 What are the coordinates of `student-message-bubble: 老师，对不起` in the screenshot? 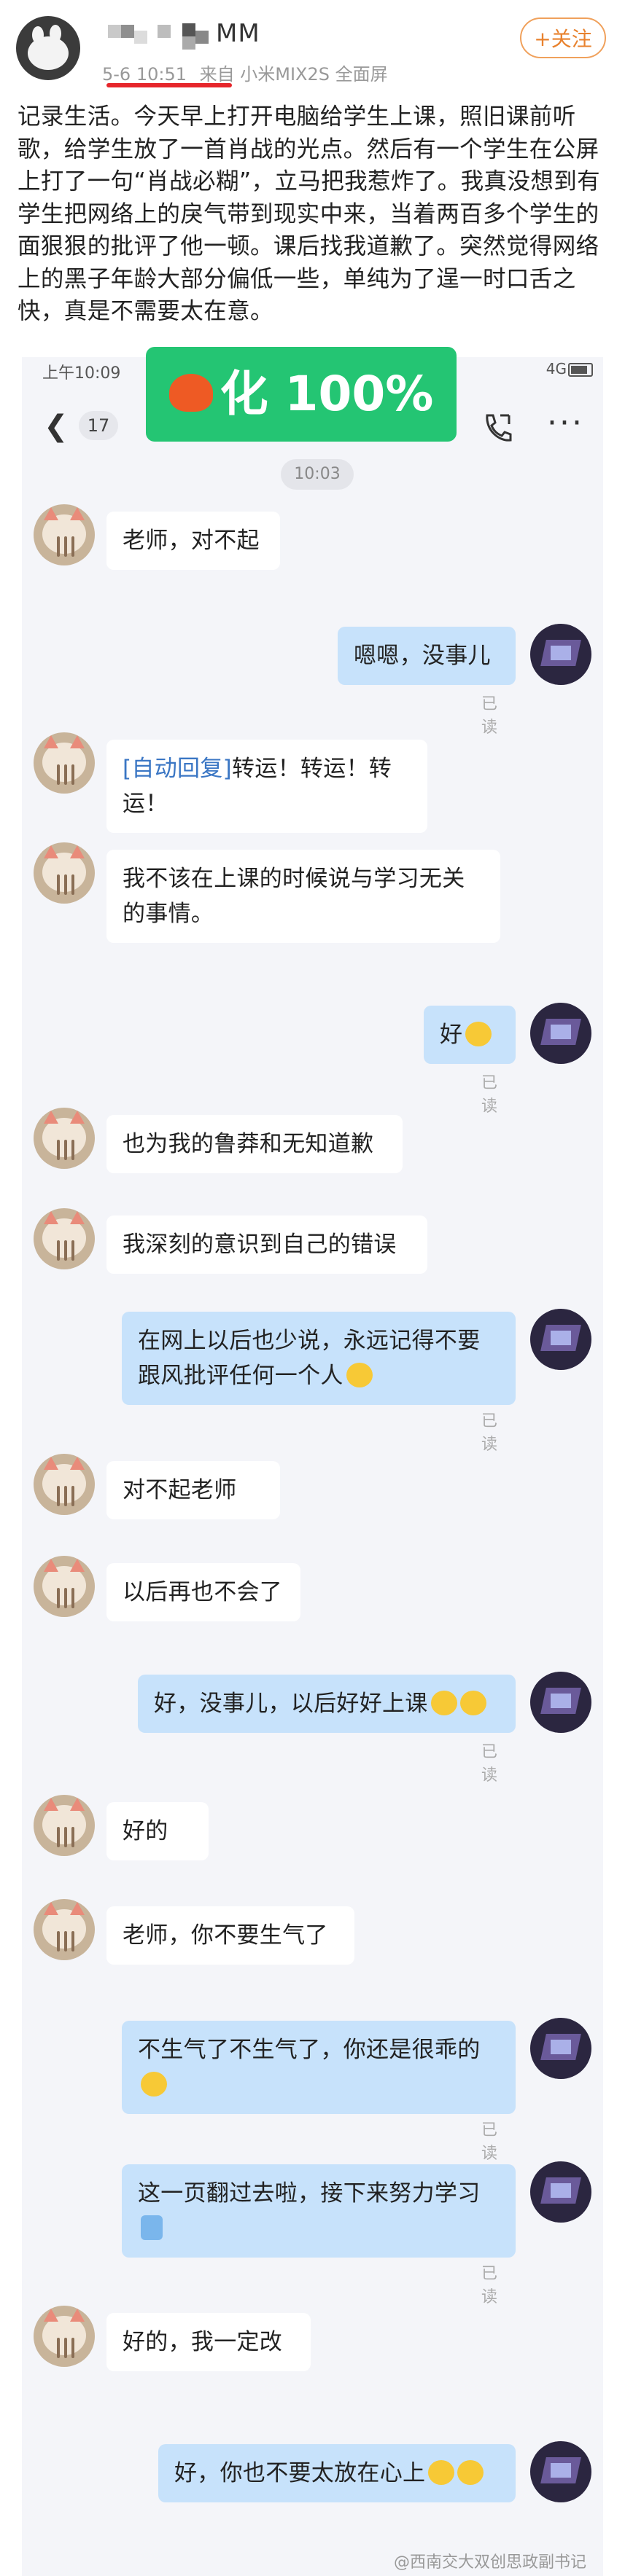 It's located at (193, 541).